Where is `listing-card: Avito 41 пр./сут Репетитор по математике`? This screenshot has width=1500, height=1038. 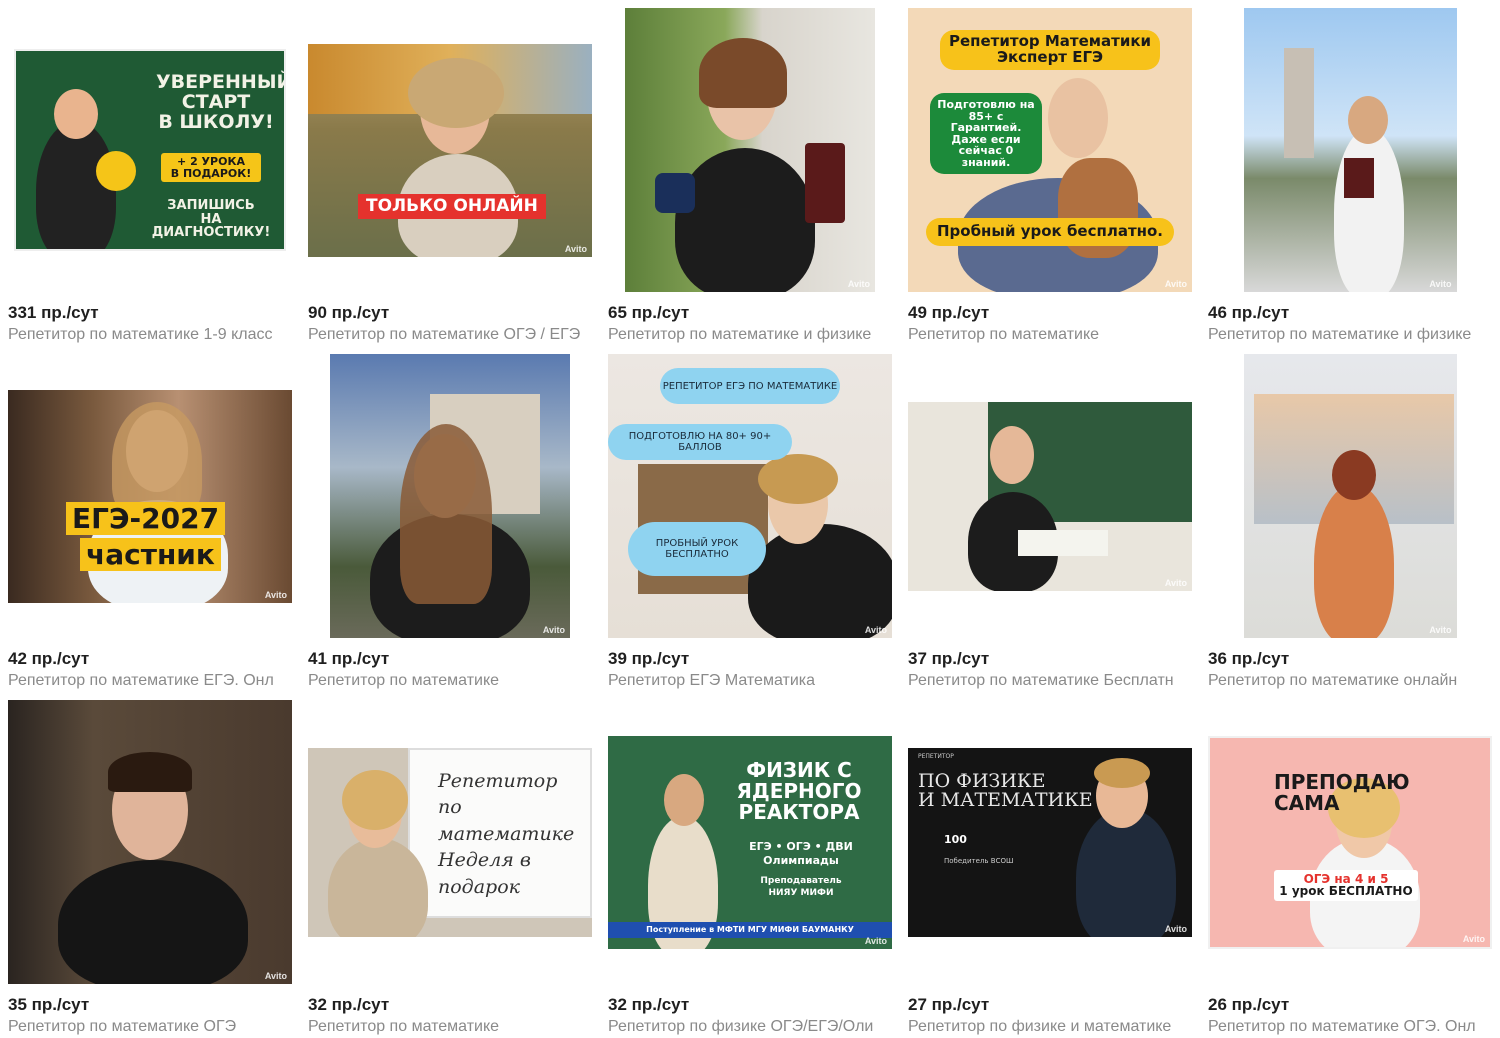 listing-card: Avito 41 пр./сут Репетитор по математике is located at coordinates (450, 521).